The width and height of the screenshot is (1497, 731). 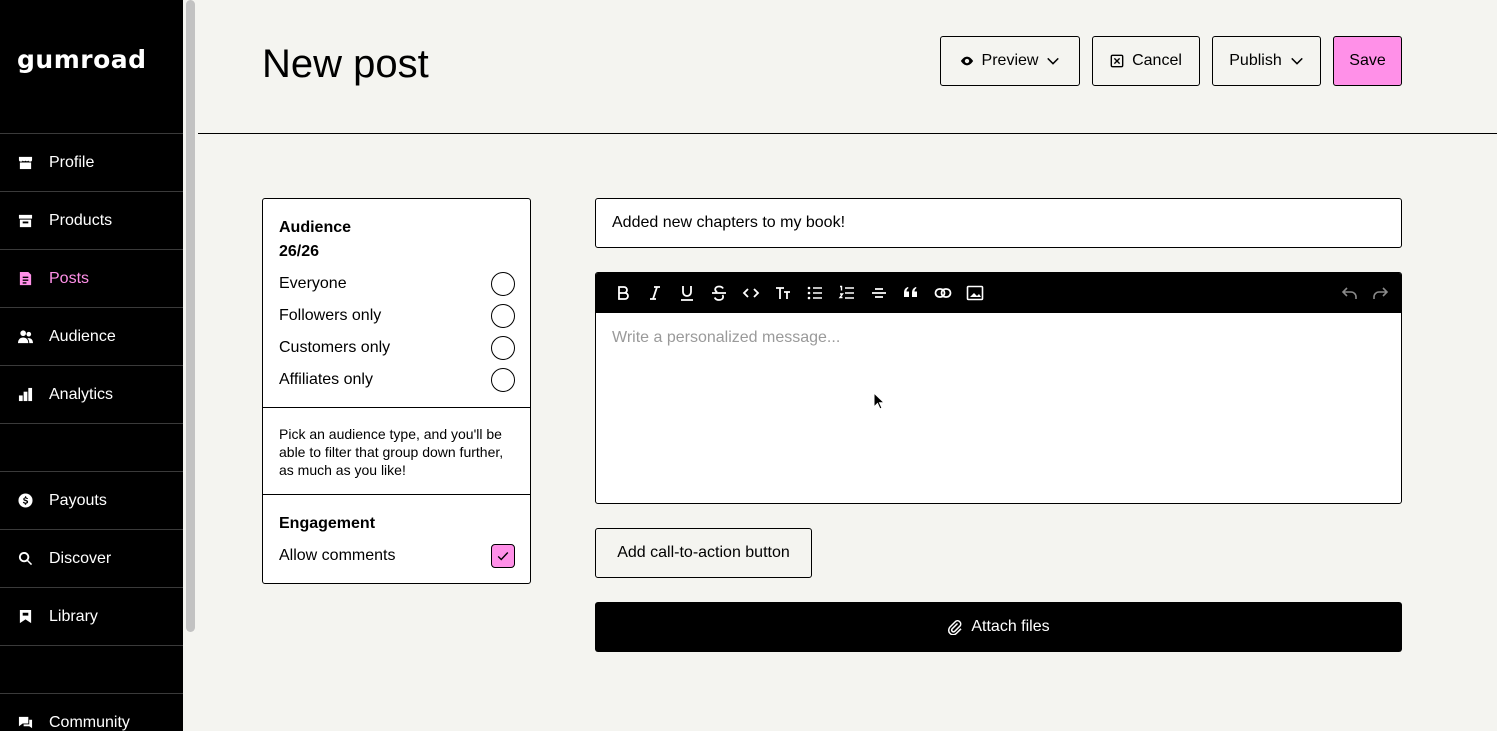 What do you see at coordinates (1349, 293) in the screenshot?
I see `undo-icon` at bounding box center [1349, 293].